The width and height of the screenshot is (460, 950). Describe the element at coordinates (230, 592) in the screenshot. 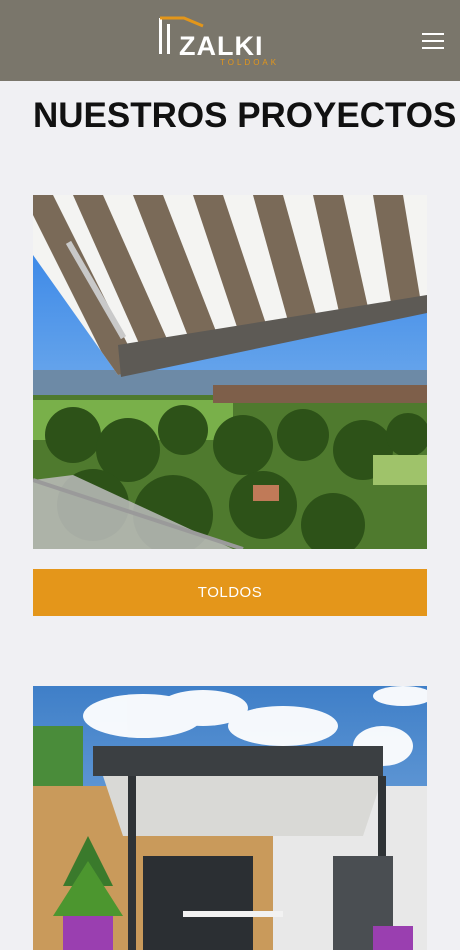

I see `project-button-toldos: TOLDOS` at that location.